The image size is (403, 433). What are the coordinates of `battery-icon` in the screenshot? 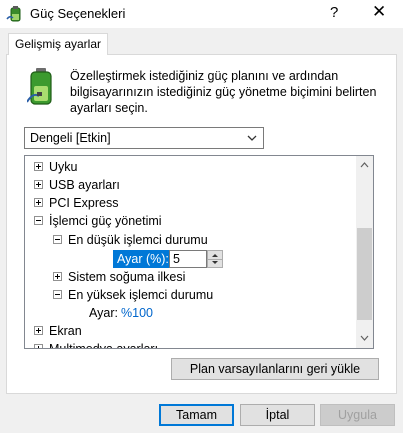 It's located at (39, 86).